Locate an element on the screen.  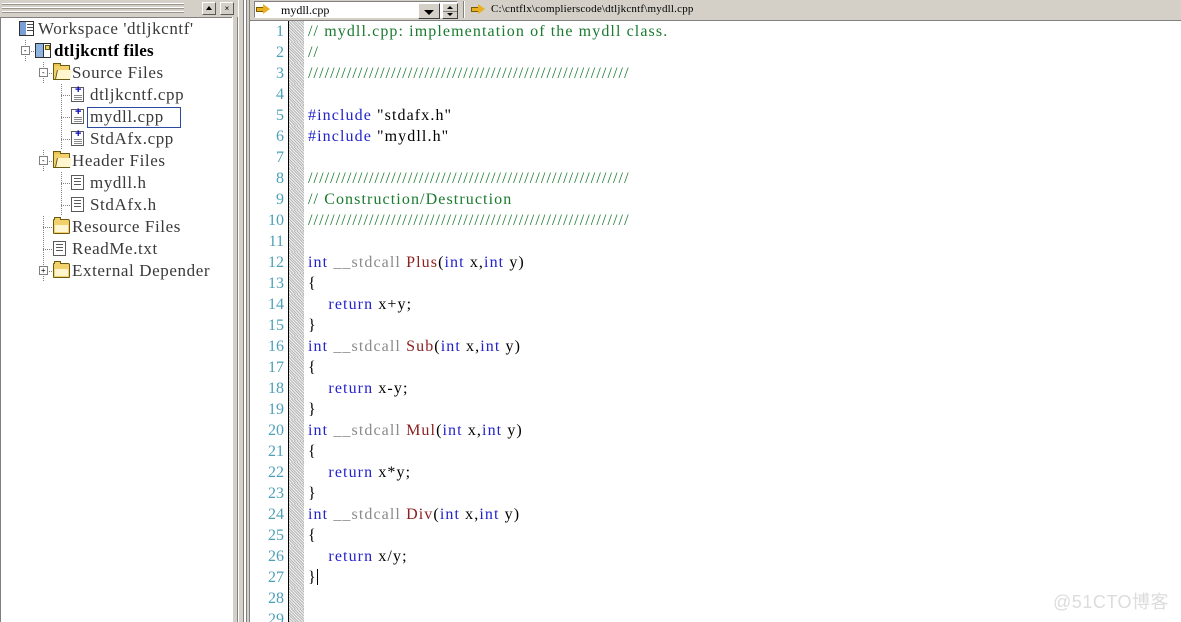
panel-splitter-grip is located at coordinates (245, 311).